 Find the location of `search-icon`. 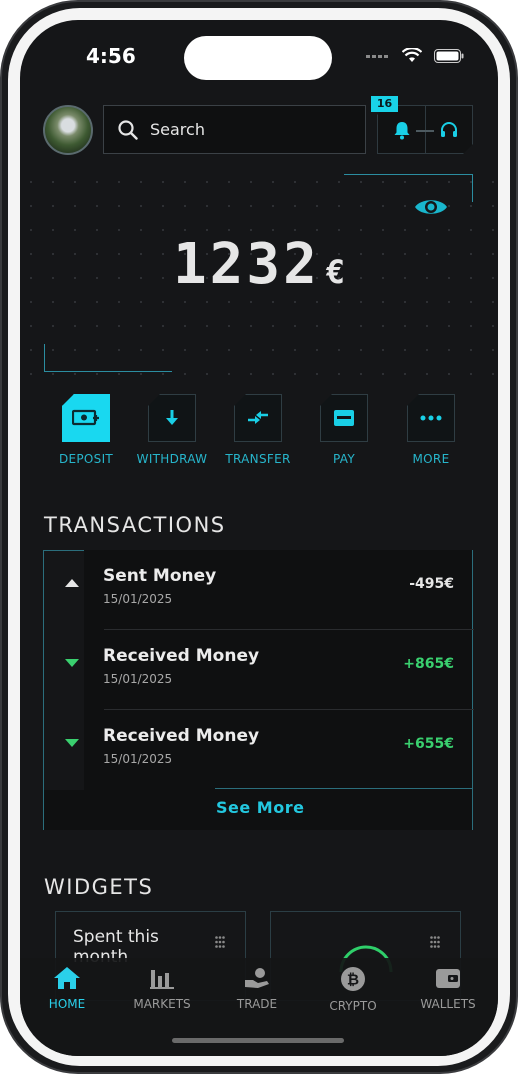

search-icon is located at coordinates (128, 129).